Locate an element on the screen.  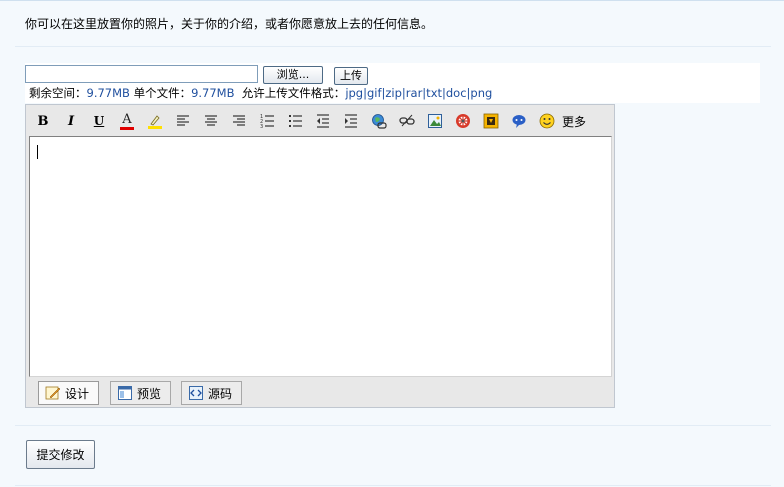
align-right-button is located at coordinates (239, 121).